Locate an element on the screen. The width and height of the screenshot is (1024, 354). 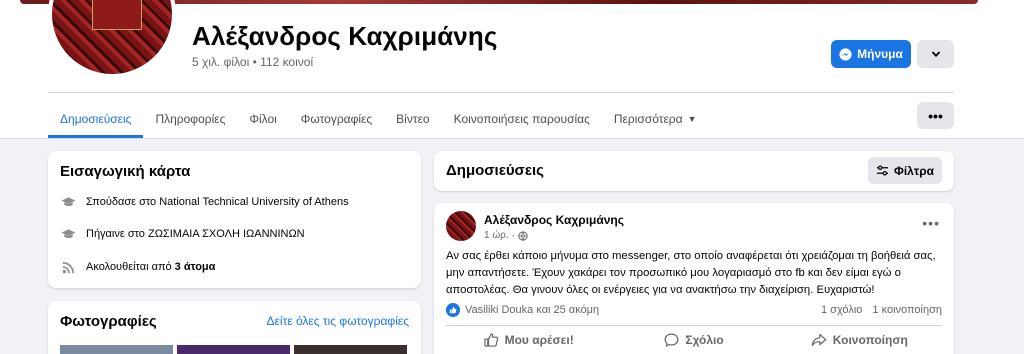
post-actions: Μου αρέσει! Σχόλιο Κοινοποίηση is located at coordinates (694, 340).